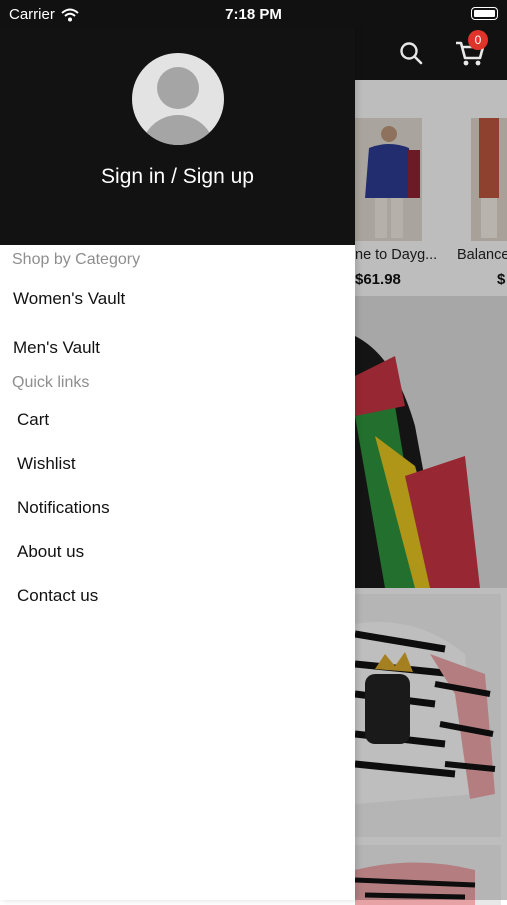 The image size is (507, 905). I want to click on search-icon, so click(411, 53).